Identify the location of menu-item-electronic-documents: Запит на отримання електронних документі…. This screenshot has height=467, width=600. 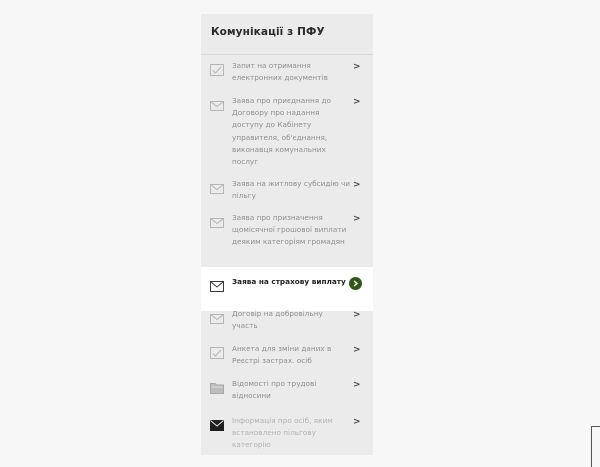
(287, 76).